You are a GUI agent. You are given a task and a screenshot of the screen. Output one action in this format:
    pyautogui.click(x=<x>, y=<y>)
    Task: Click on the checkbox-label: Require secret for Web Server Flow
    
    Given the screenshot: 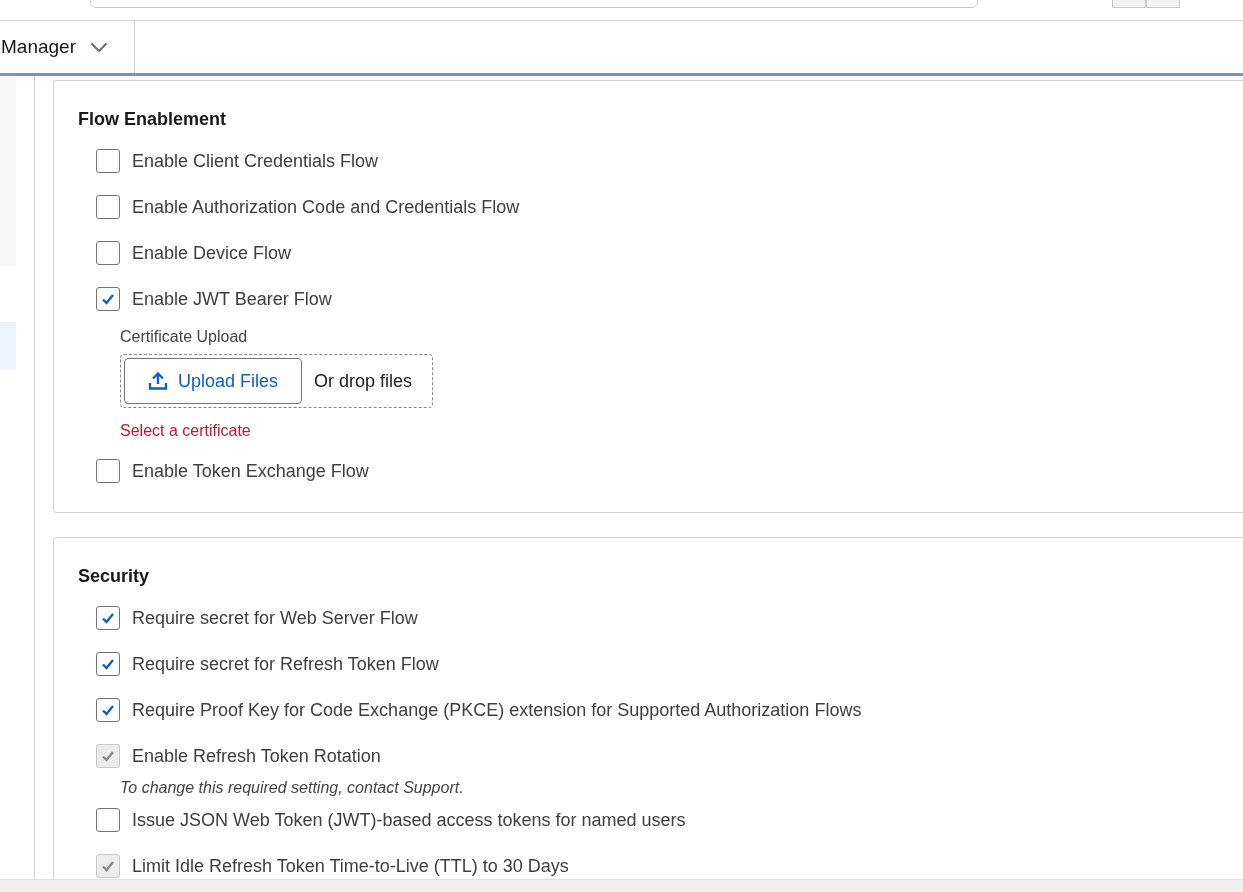 What is the action you would take?
    pyautogui.click(x=275, y=618)
    